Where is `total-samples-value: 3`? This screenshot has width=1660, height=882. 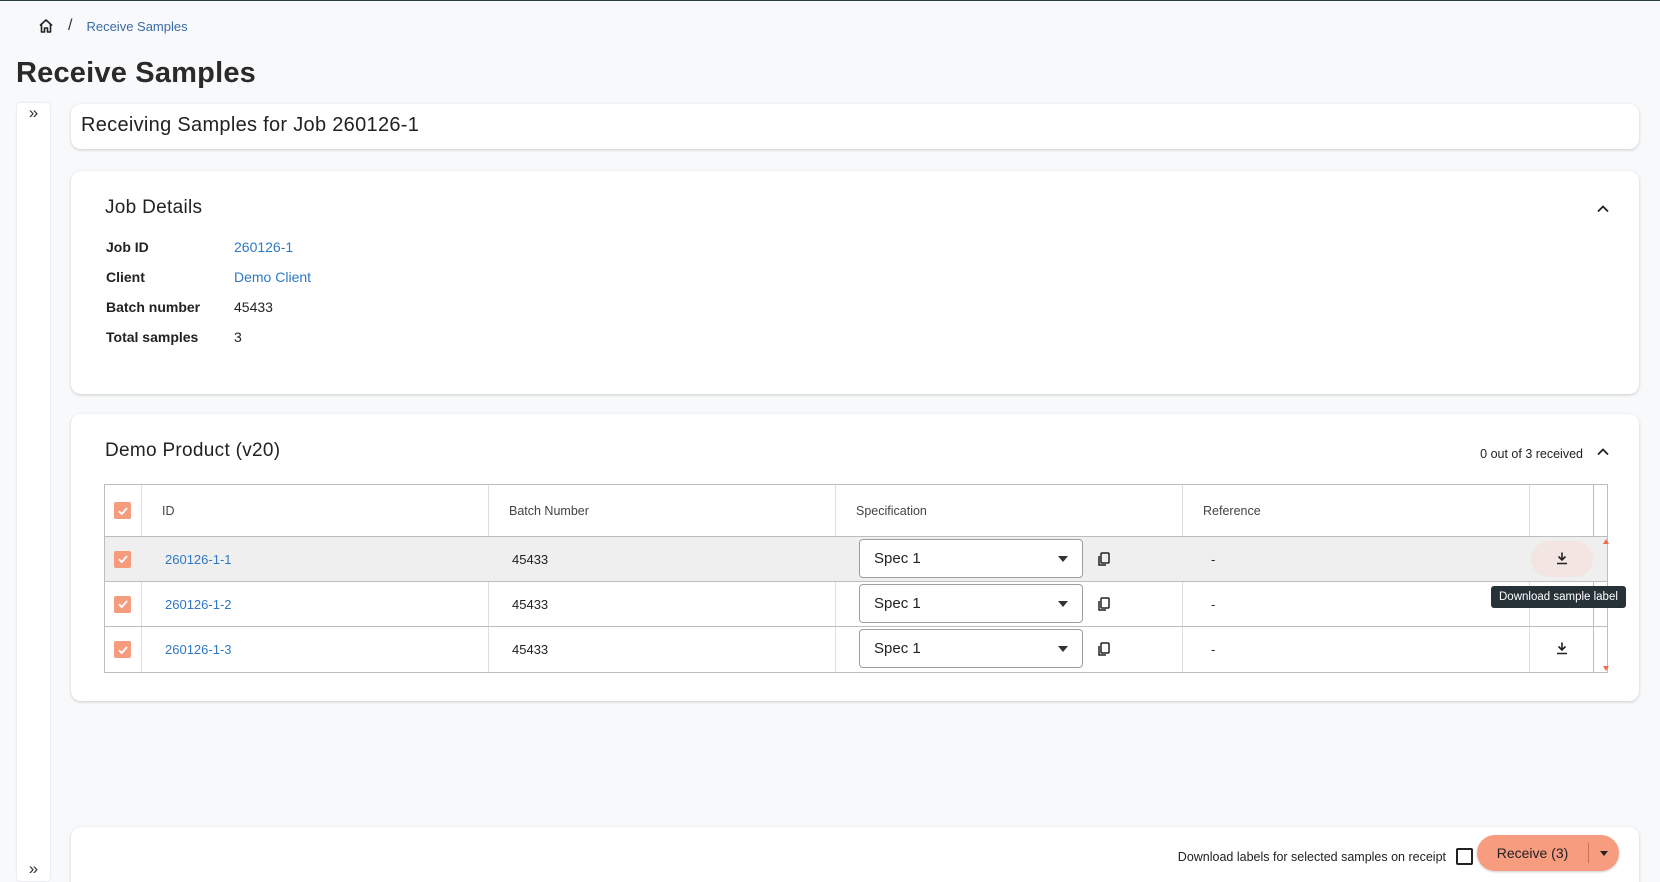 total-samples-value: 3 is located at coordinates (238, 337).